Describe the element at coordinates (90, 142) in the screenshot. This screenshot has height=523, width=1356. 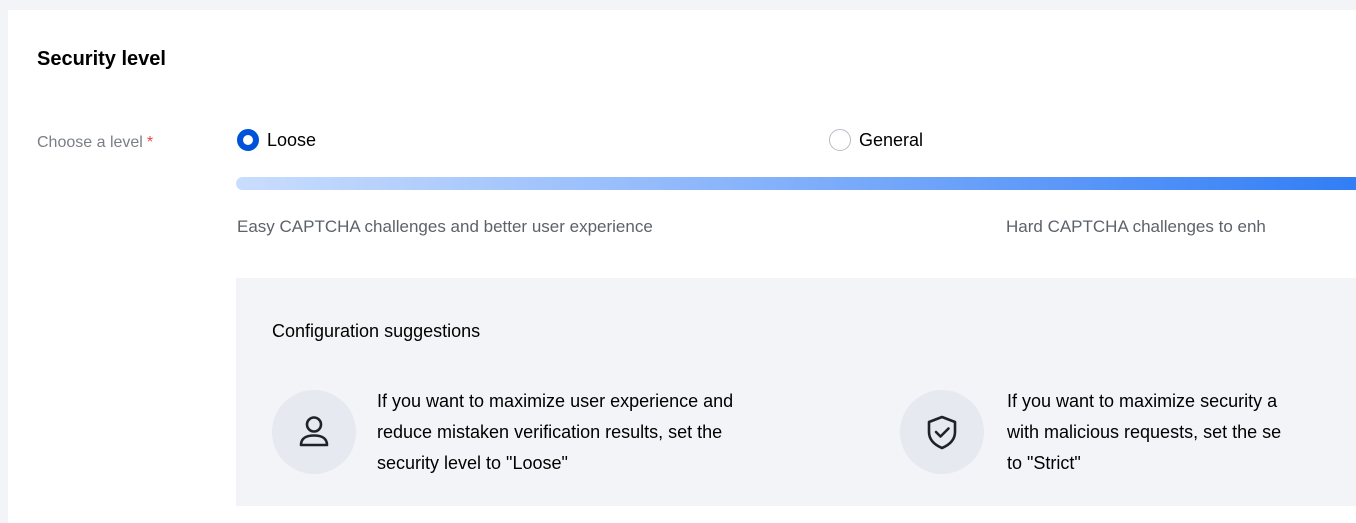
I see `choose-level-label-text: Choose a level` at that location.